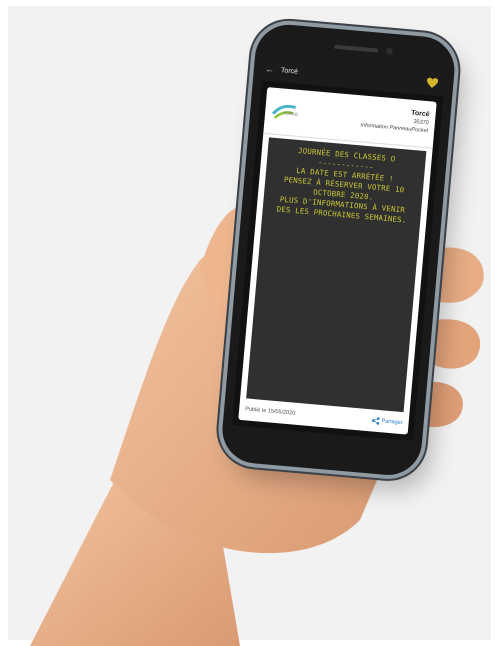 The width and height of the screenshot is (499, 646). I want to click on phone-speaker, so click(356, 48).